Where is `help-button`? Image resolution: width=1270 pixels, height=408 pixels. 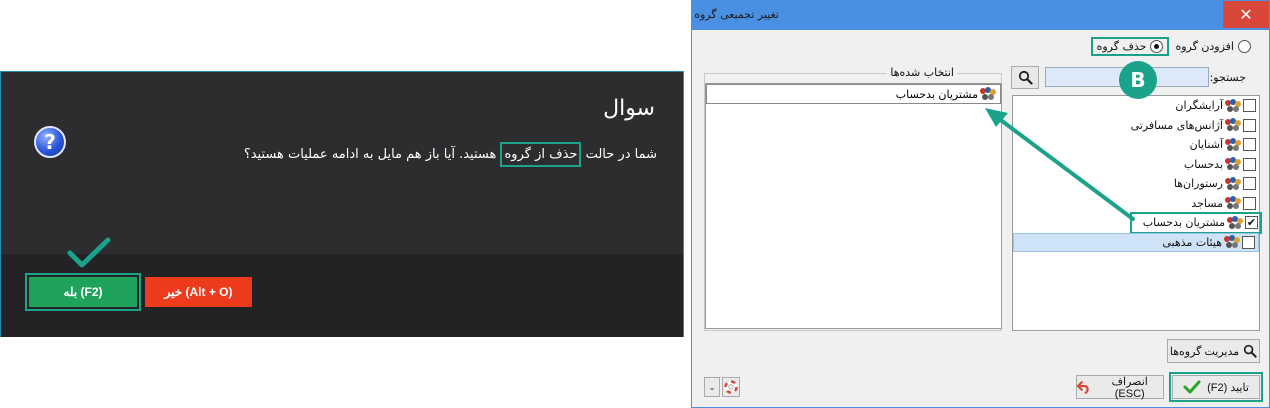
help-button is located at coordinates (731, 387).